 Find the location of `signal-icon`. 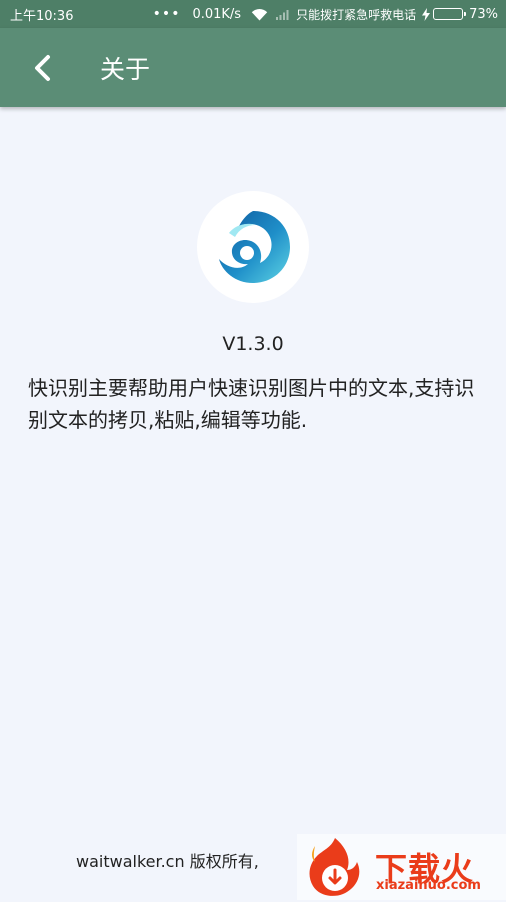

signal-icon is located at coordinates (283, 14).